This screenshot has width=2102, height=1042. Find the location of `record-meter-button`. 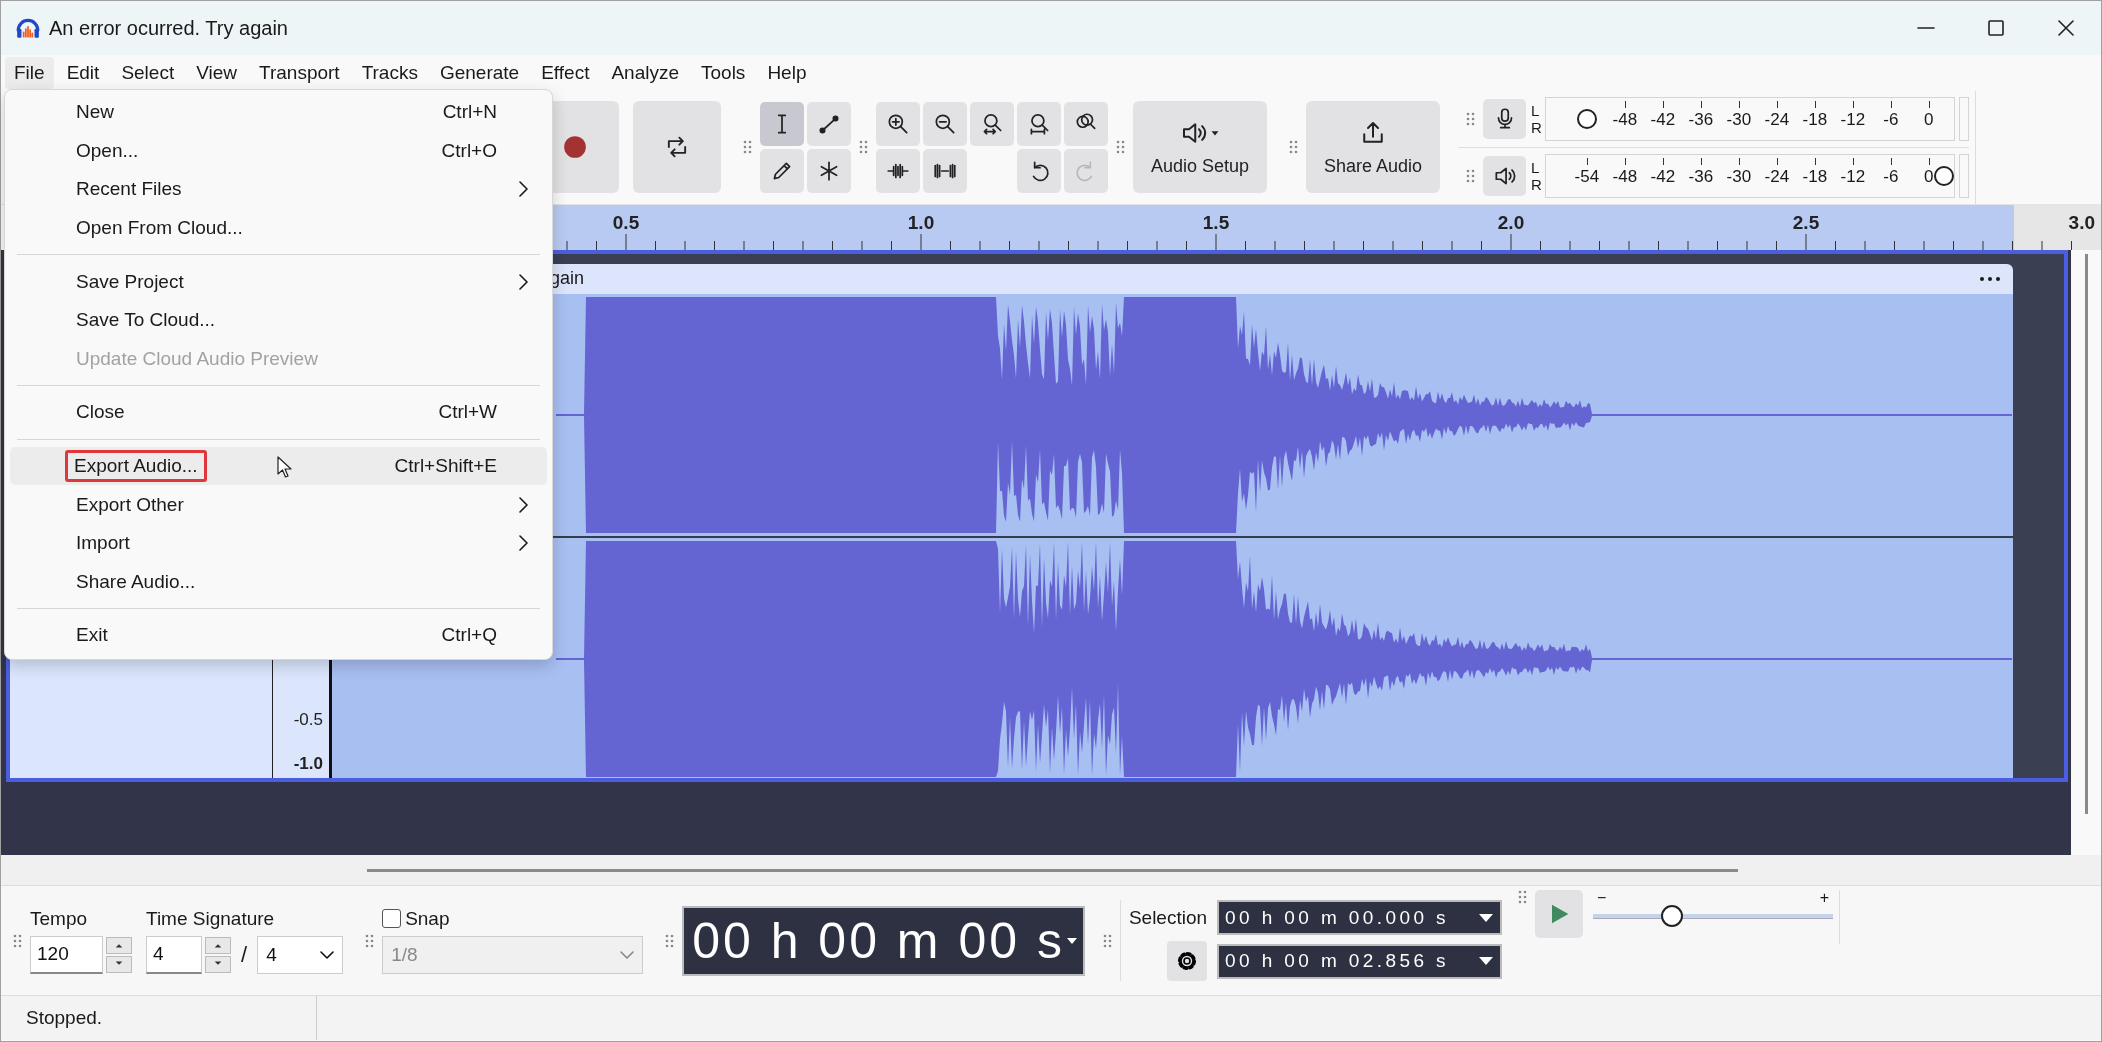

record-meter-button is located at coordinates (1504, 118).